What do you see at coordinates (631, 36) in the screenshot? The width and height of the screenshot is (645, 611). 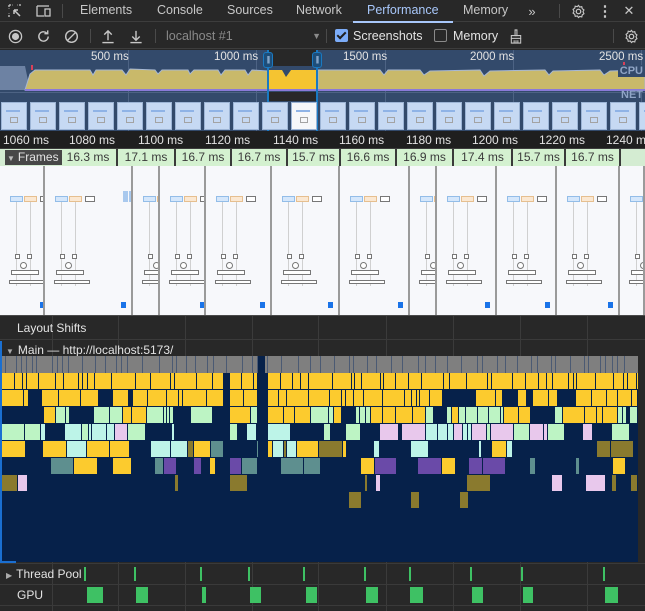 I see `capture-settings-icon` at bounding box center [631, 36].